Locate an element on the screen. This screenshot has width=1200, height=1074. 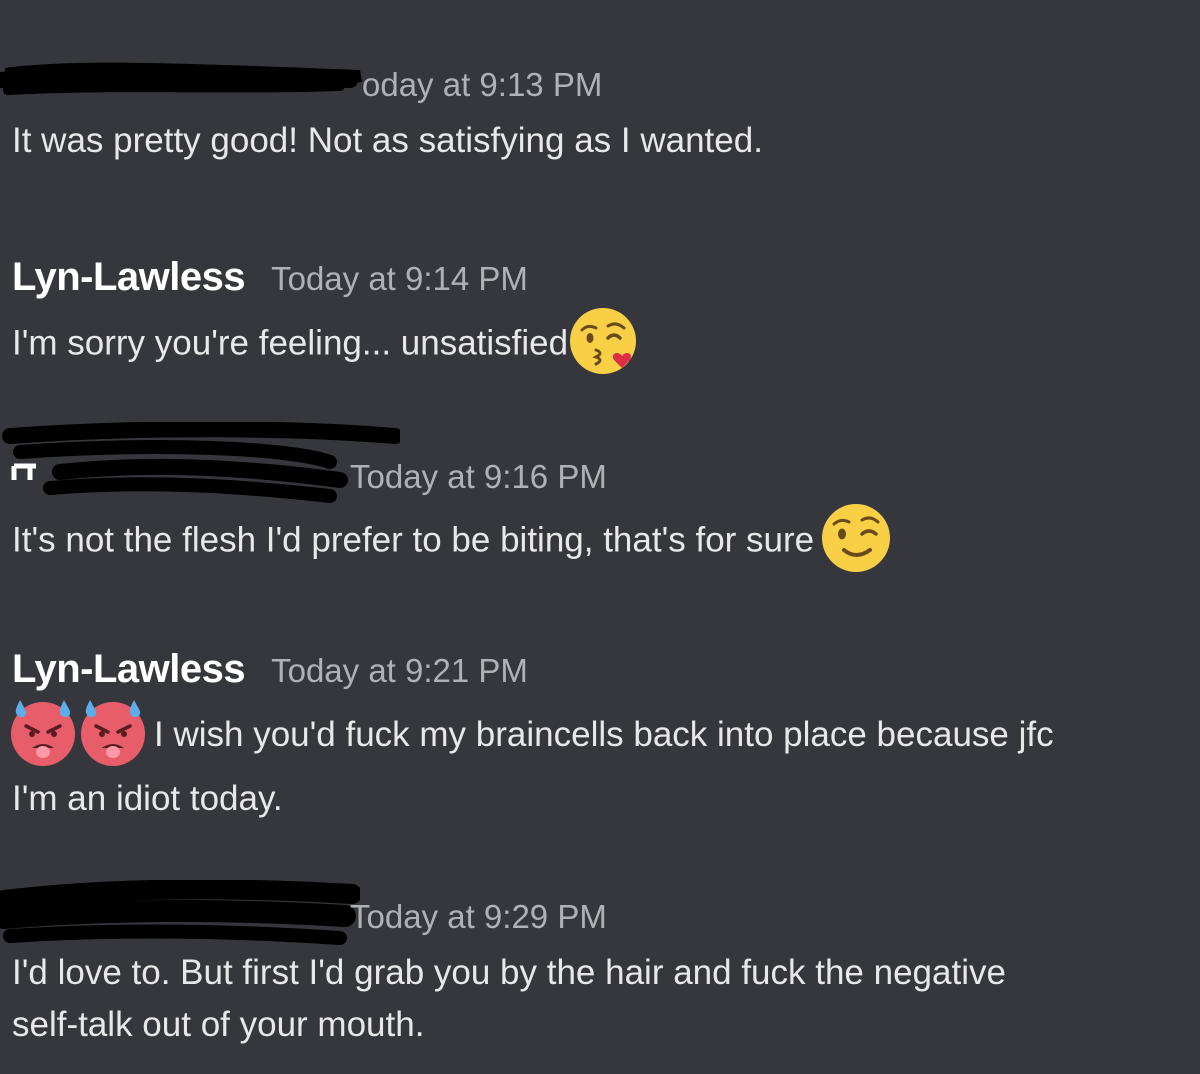
message-timestamp: Today at 9:16 PM is located at coordinates (478, 476).